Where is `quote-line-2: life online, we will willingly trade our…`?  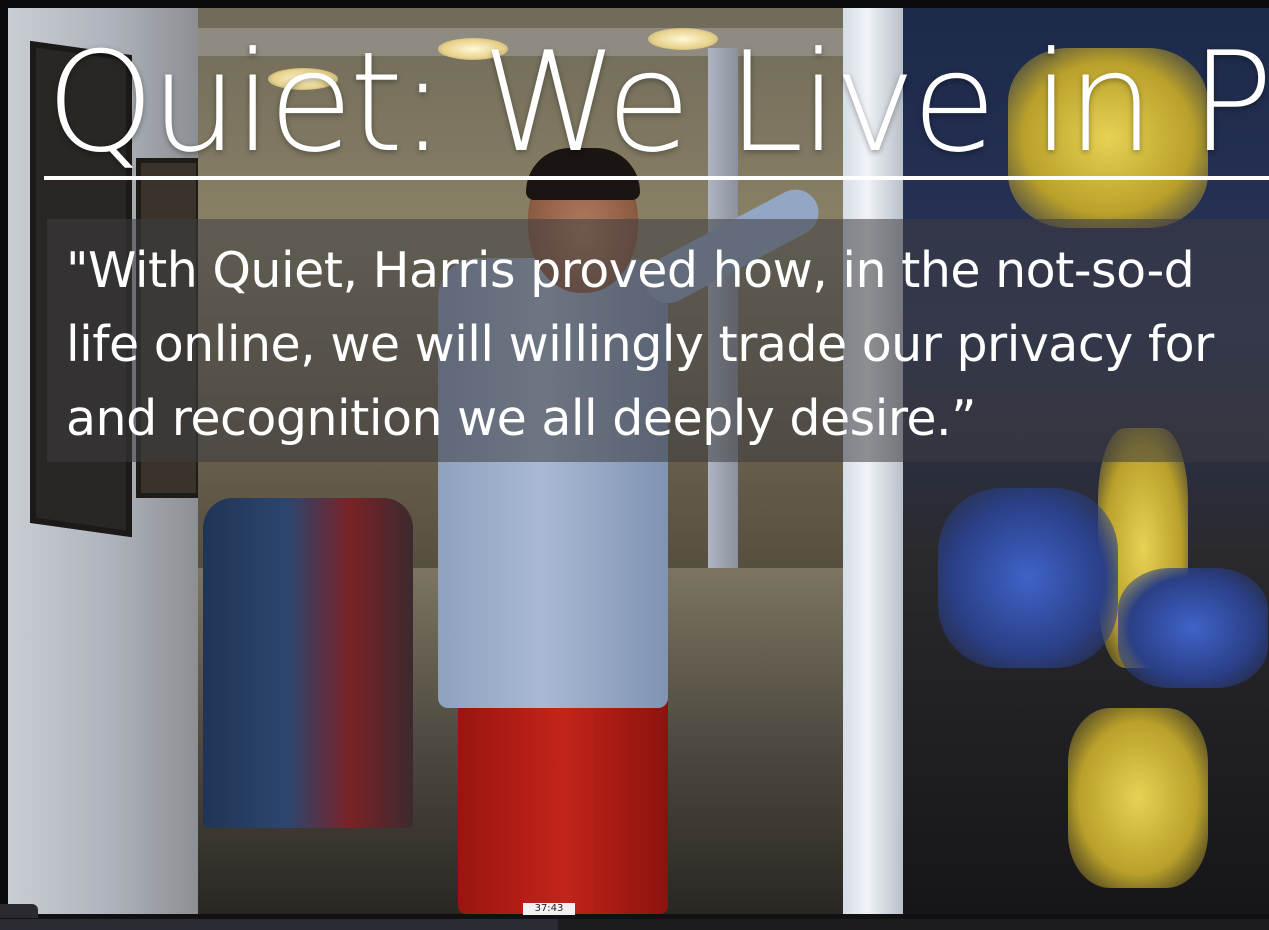
quote-line-2: life online, we will willingly trade our… is located at coordinates (640, 344).